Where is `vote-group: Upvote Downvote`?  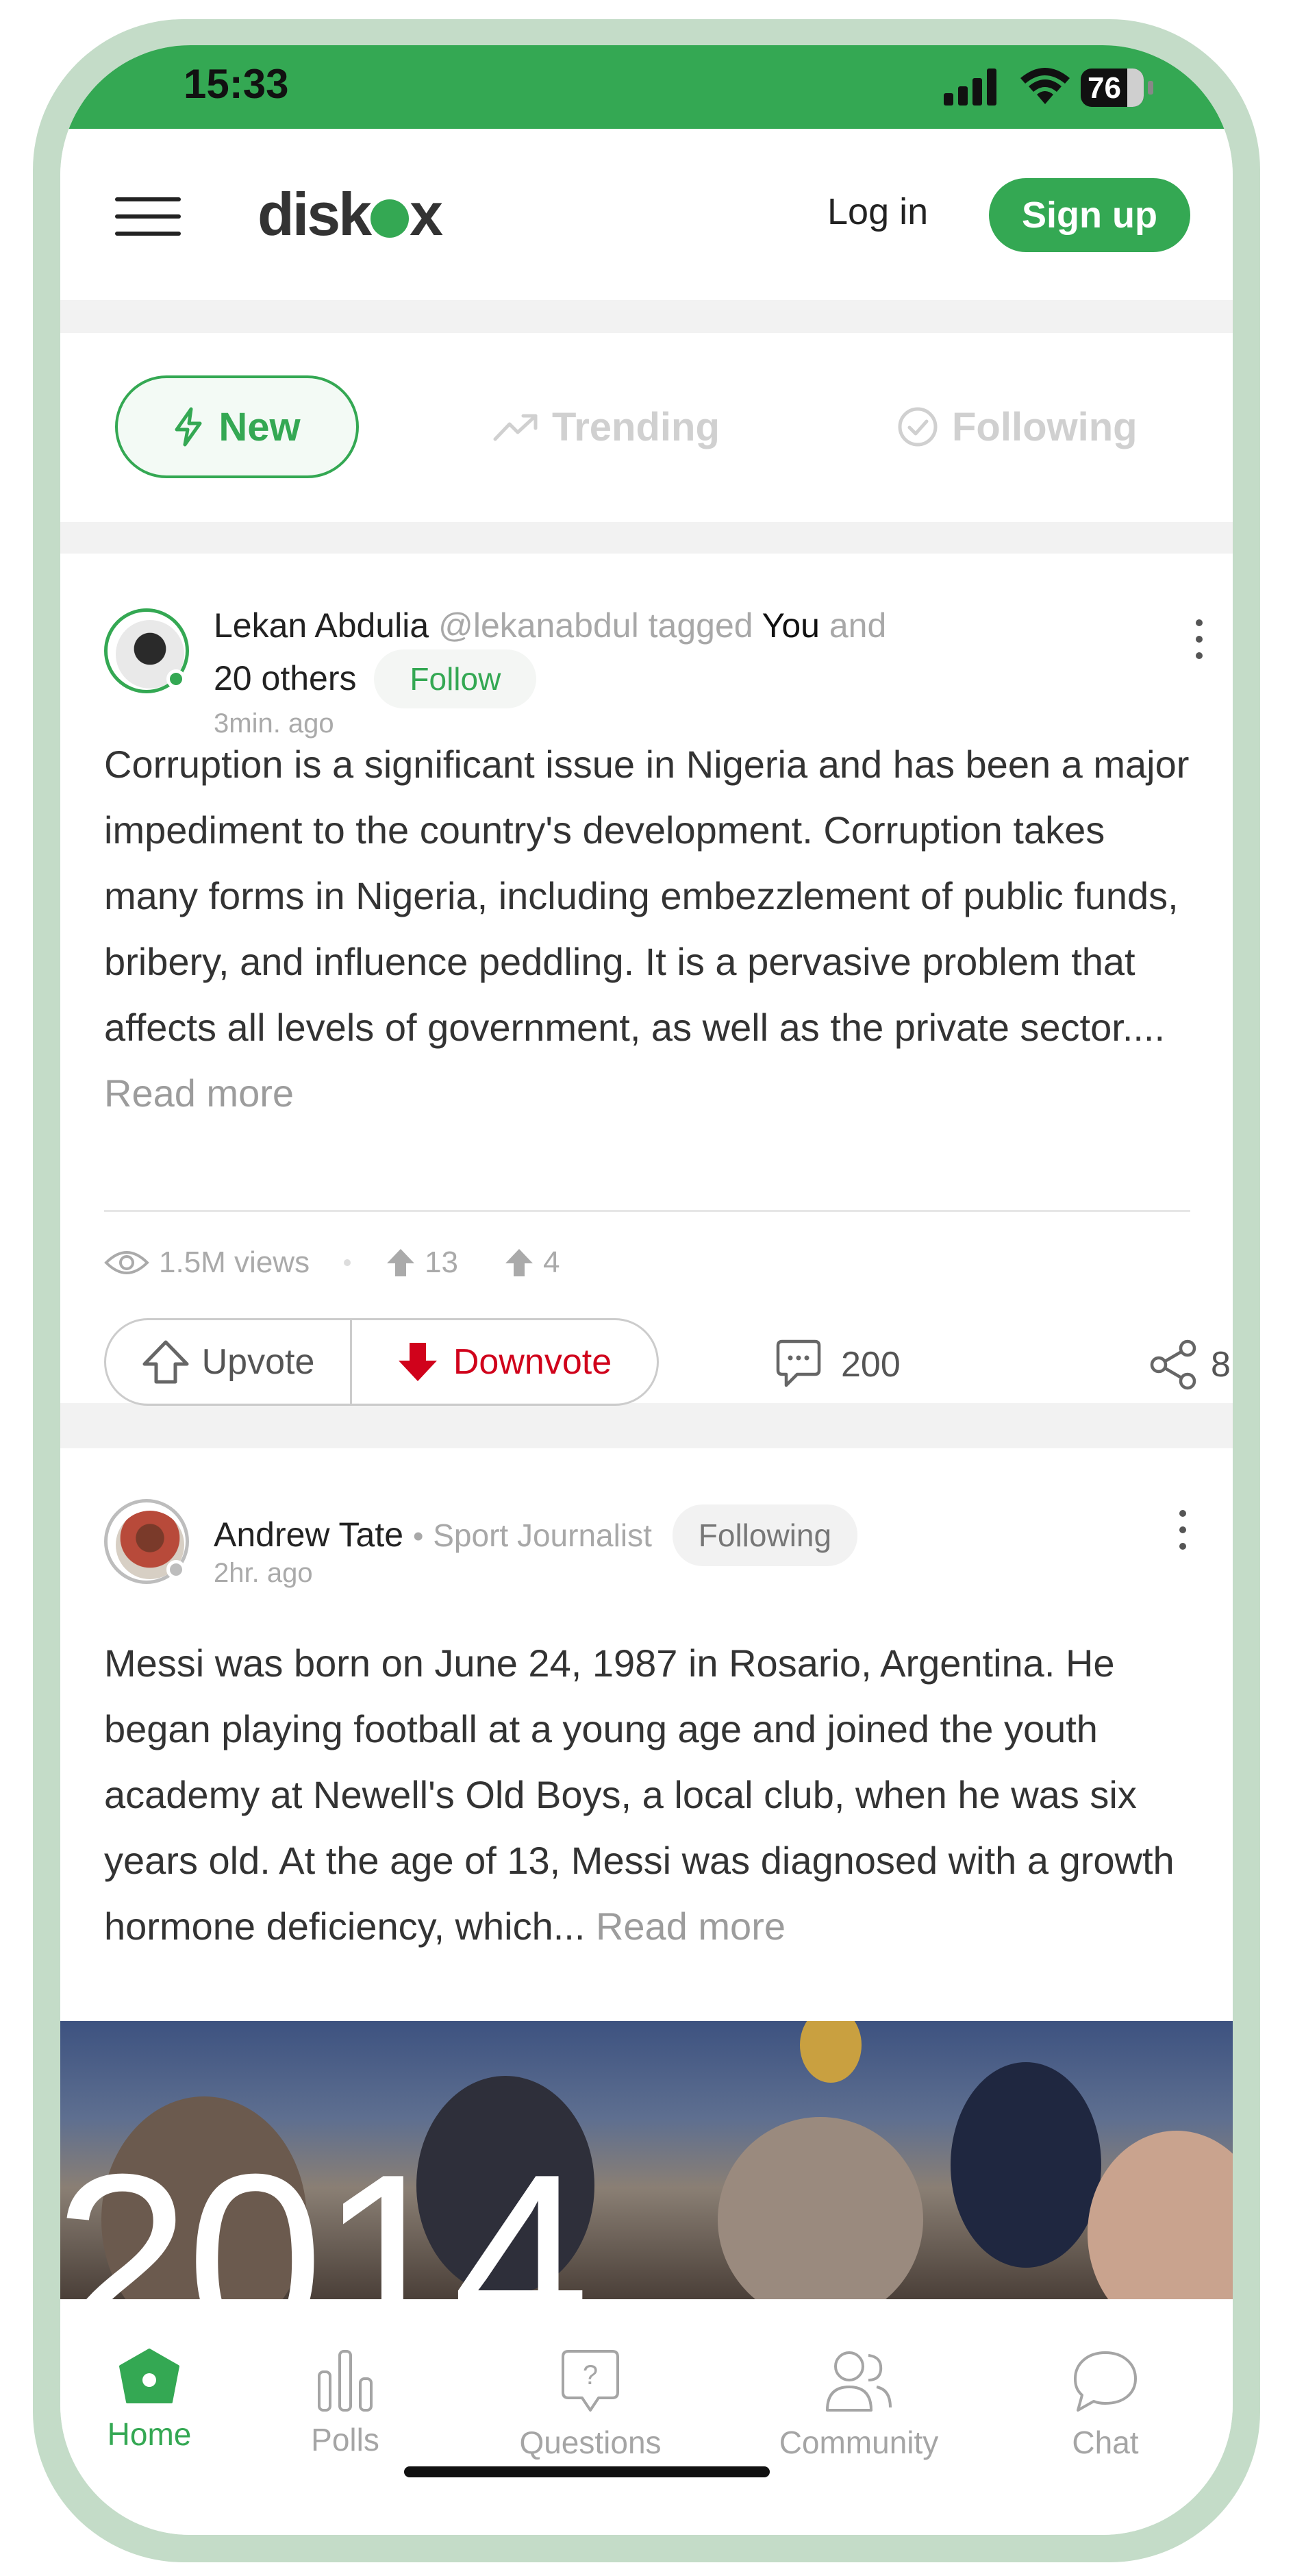
vote-group: Upvote Downvote is located at coordinates (381, 1362).